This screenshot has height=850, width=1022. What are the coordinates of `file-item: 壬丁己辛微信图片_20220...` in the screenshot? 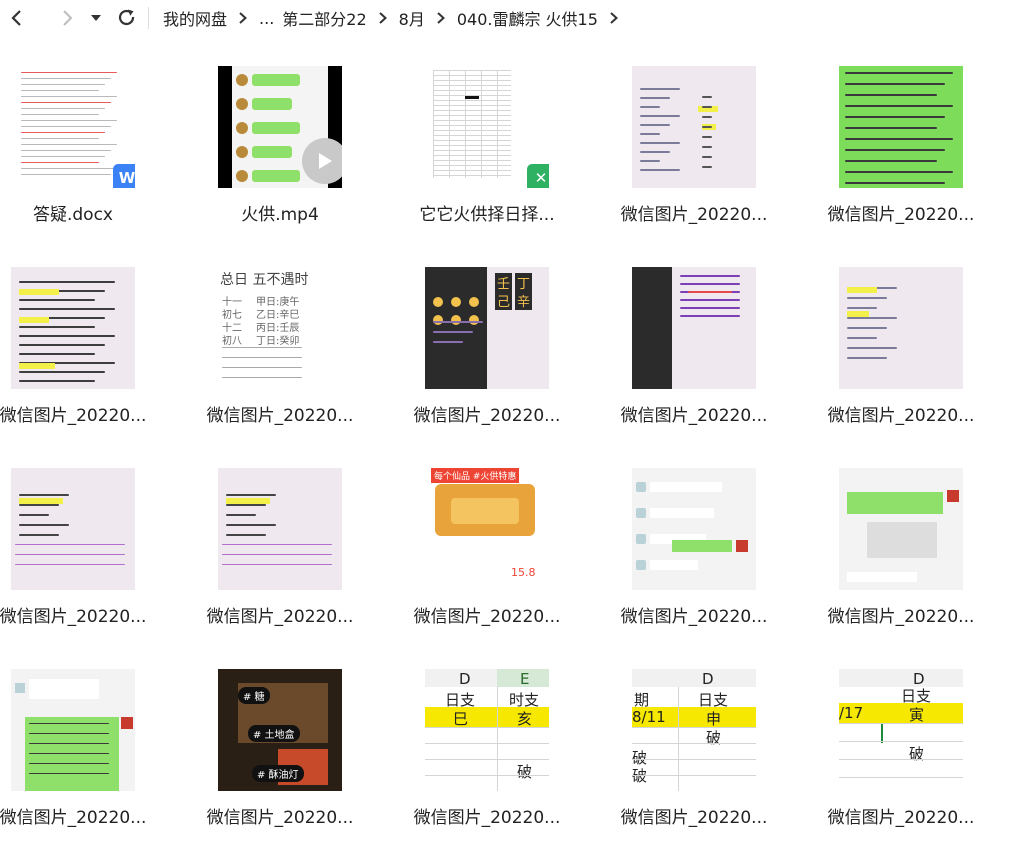 It's located at (487, 351).